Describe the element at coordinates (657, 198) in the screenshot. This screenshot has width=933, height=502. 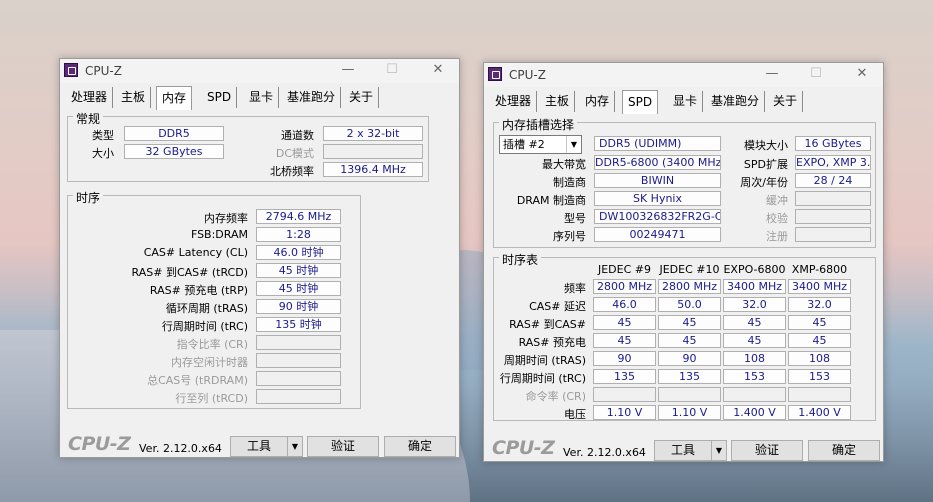
I see `dram-manufacturer-value: SK Hynix` at that location.